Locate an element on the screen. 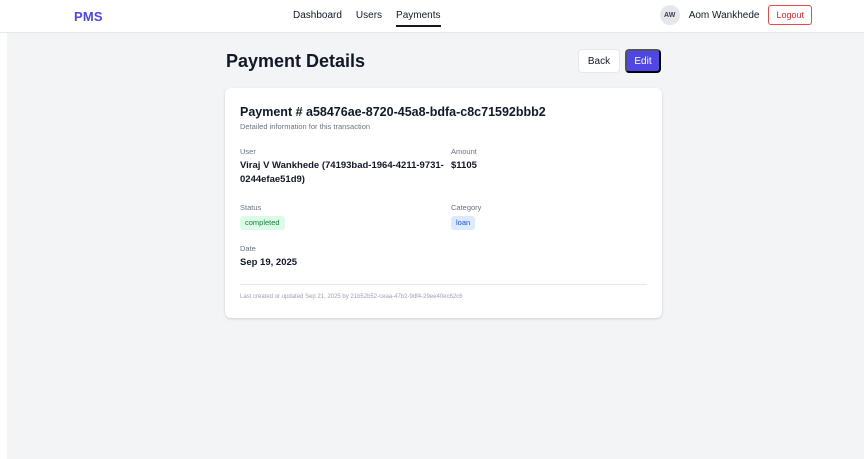 The image size is (864, 459). nav-link-dashboard: Dashboard is located at coordinates (317, 18).